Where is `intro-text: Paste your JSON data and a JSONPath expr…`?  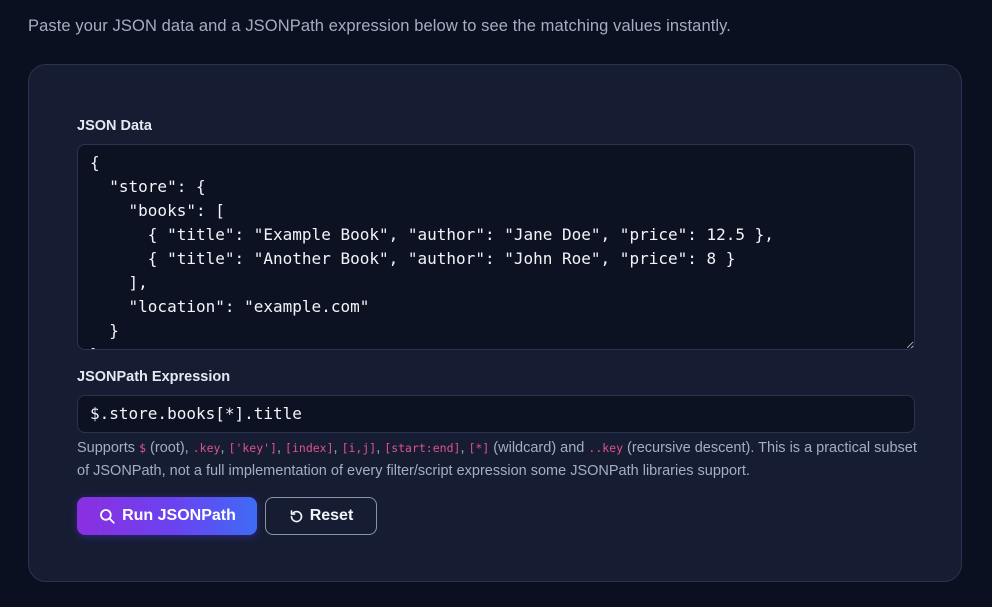
intro-text: Paste your JSON data and a JSONPath expr… is located at coordinates (379, 26).